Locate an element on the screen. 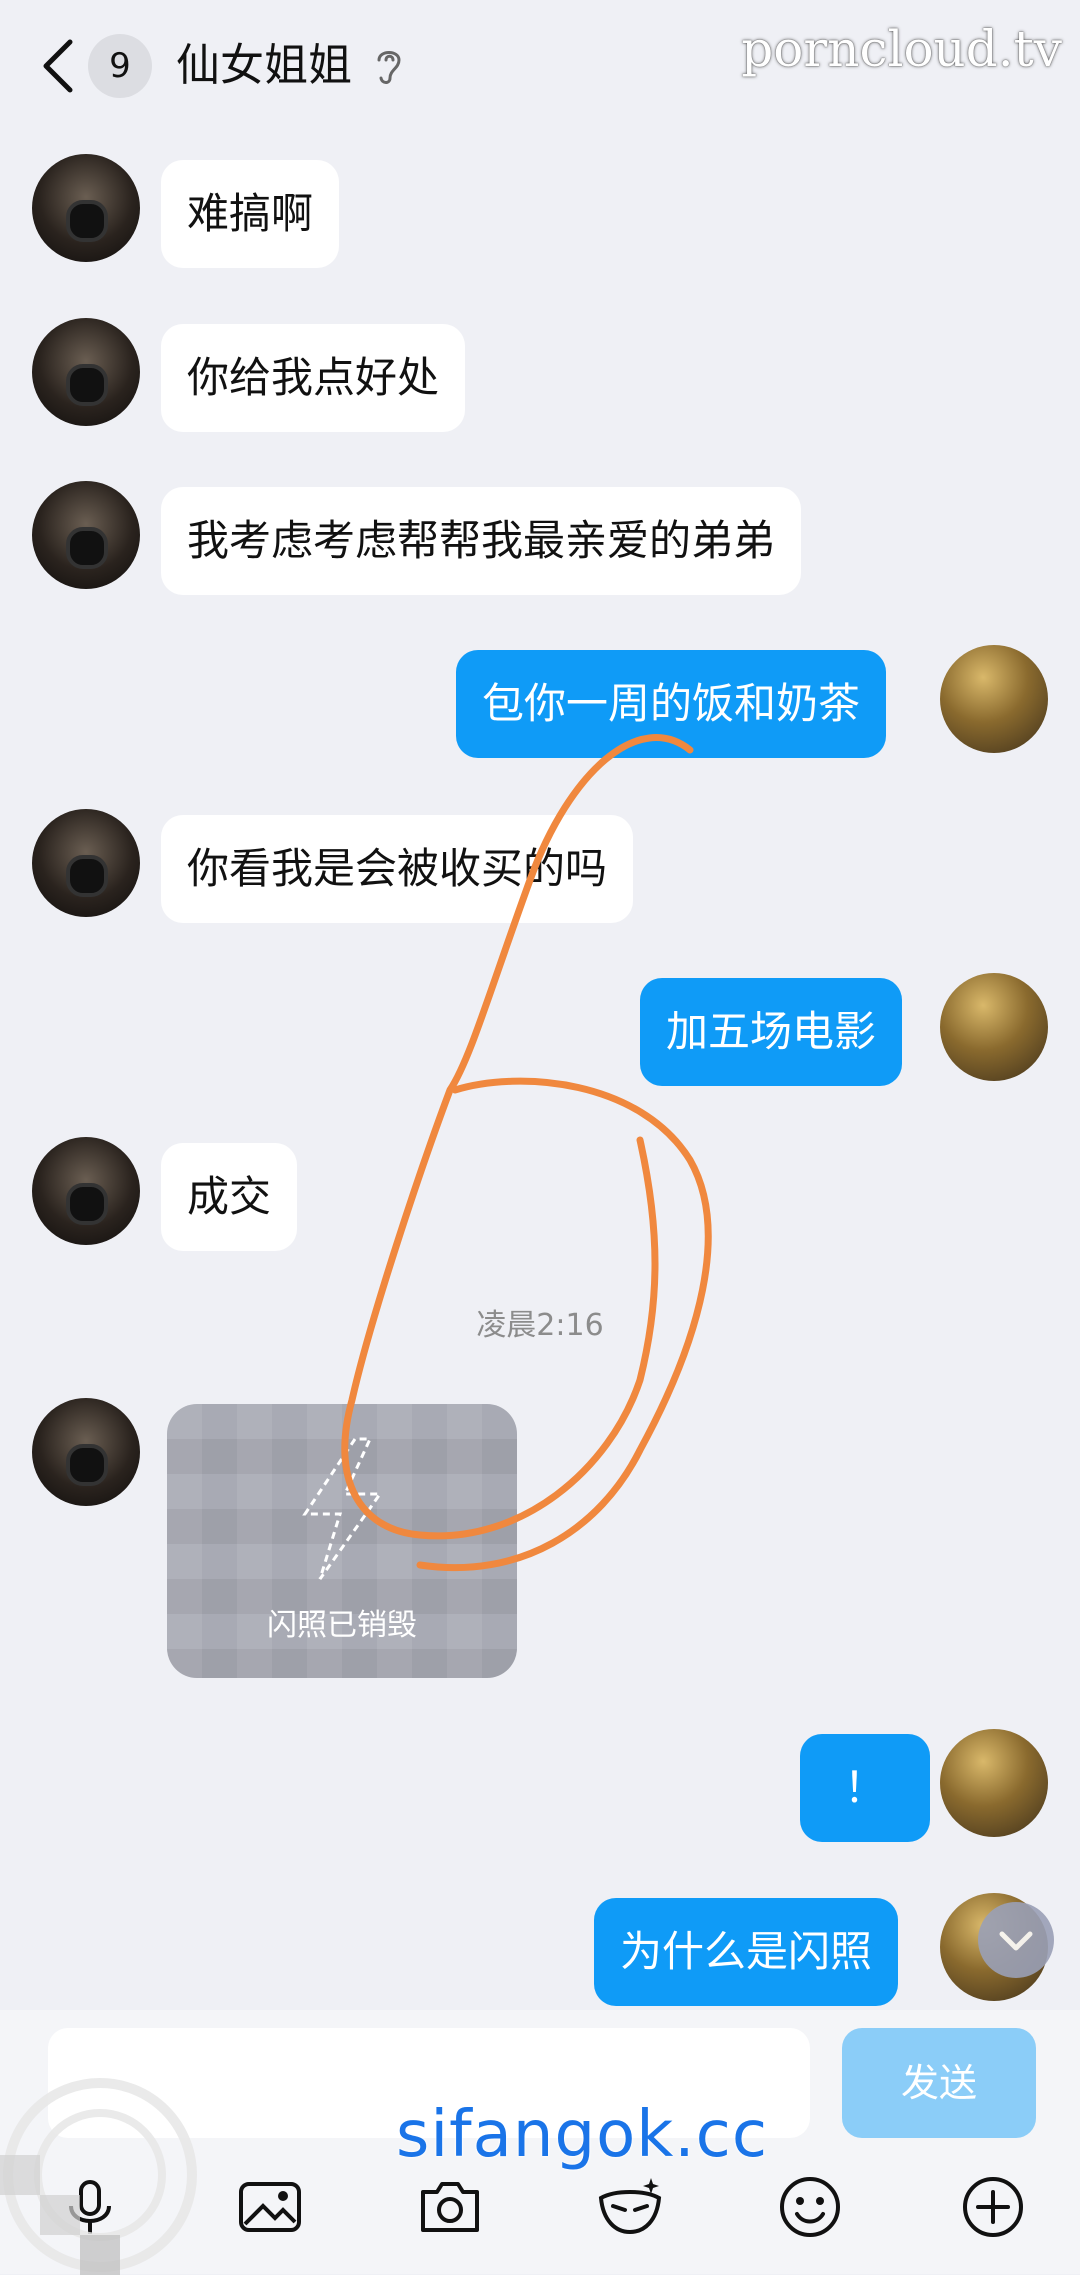 The height and width of the screenshot is (2275, 1080). send-button: 发送 is located at coordinates (939, 2083).